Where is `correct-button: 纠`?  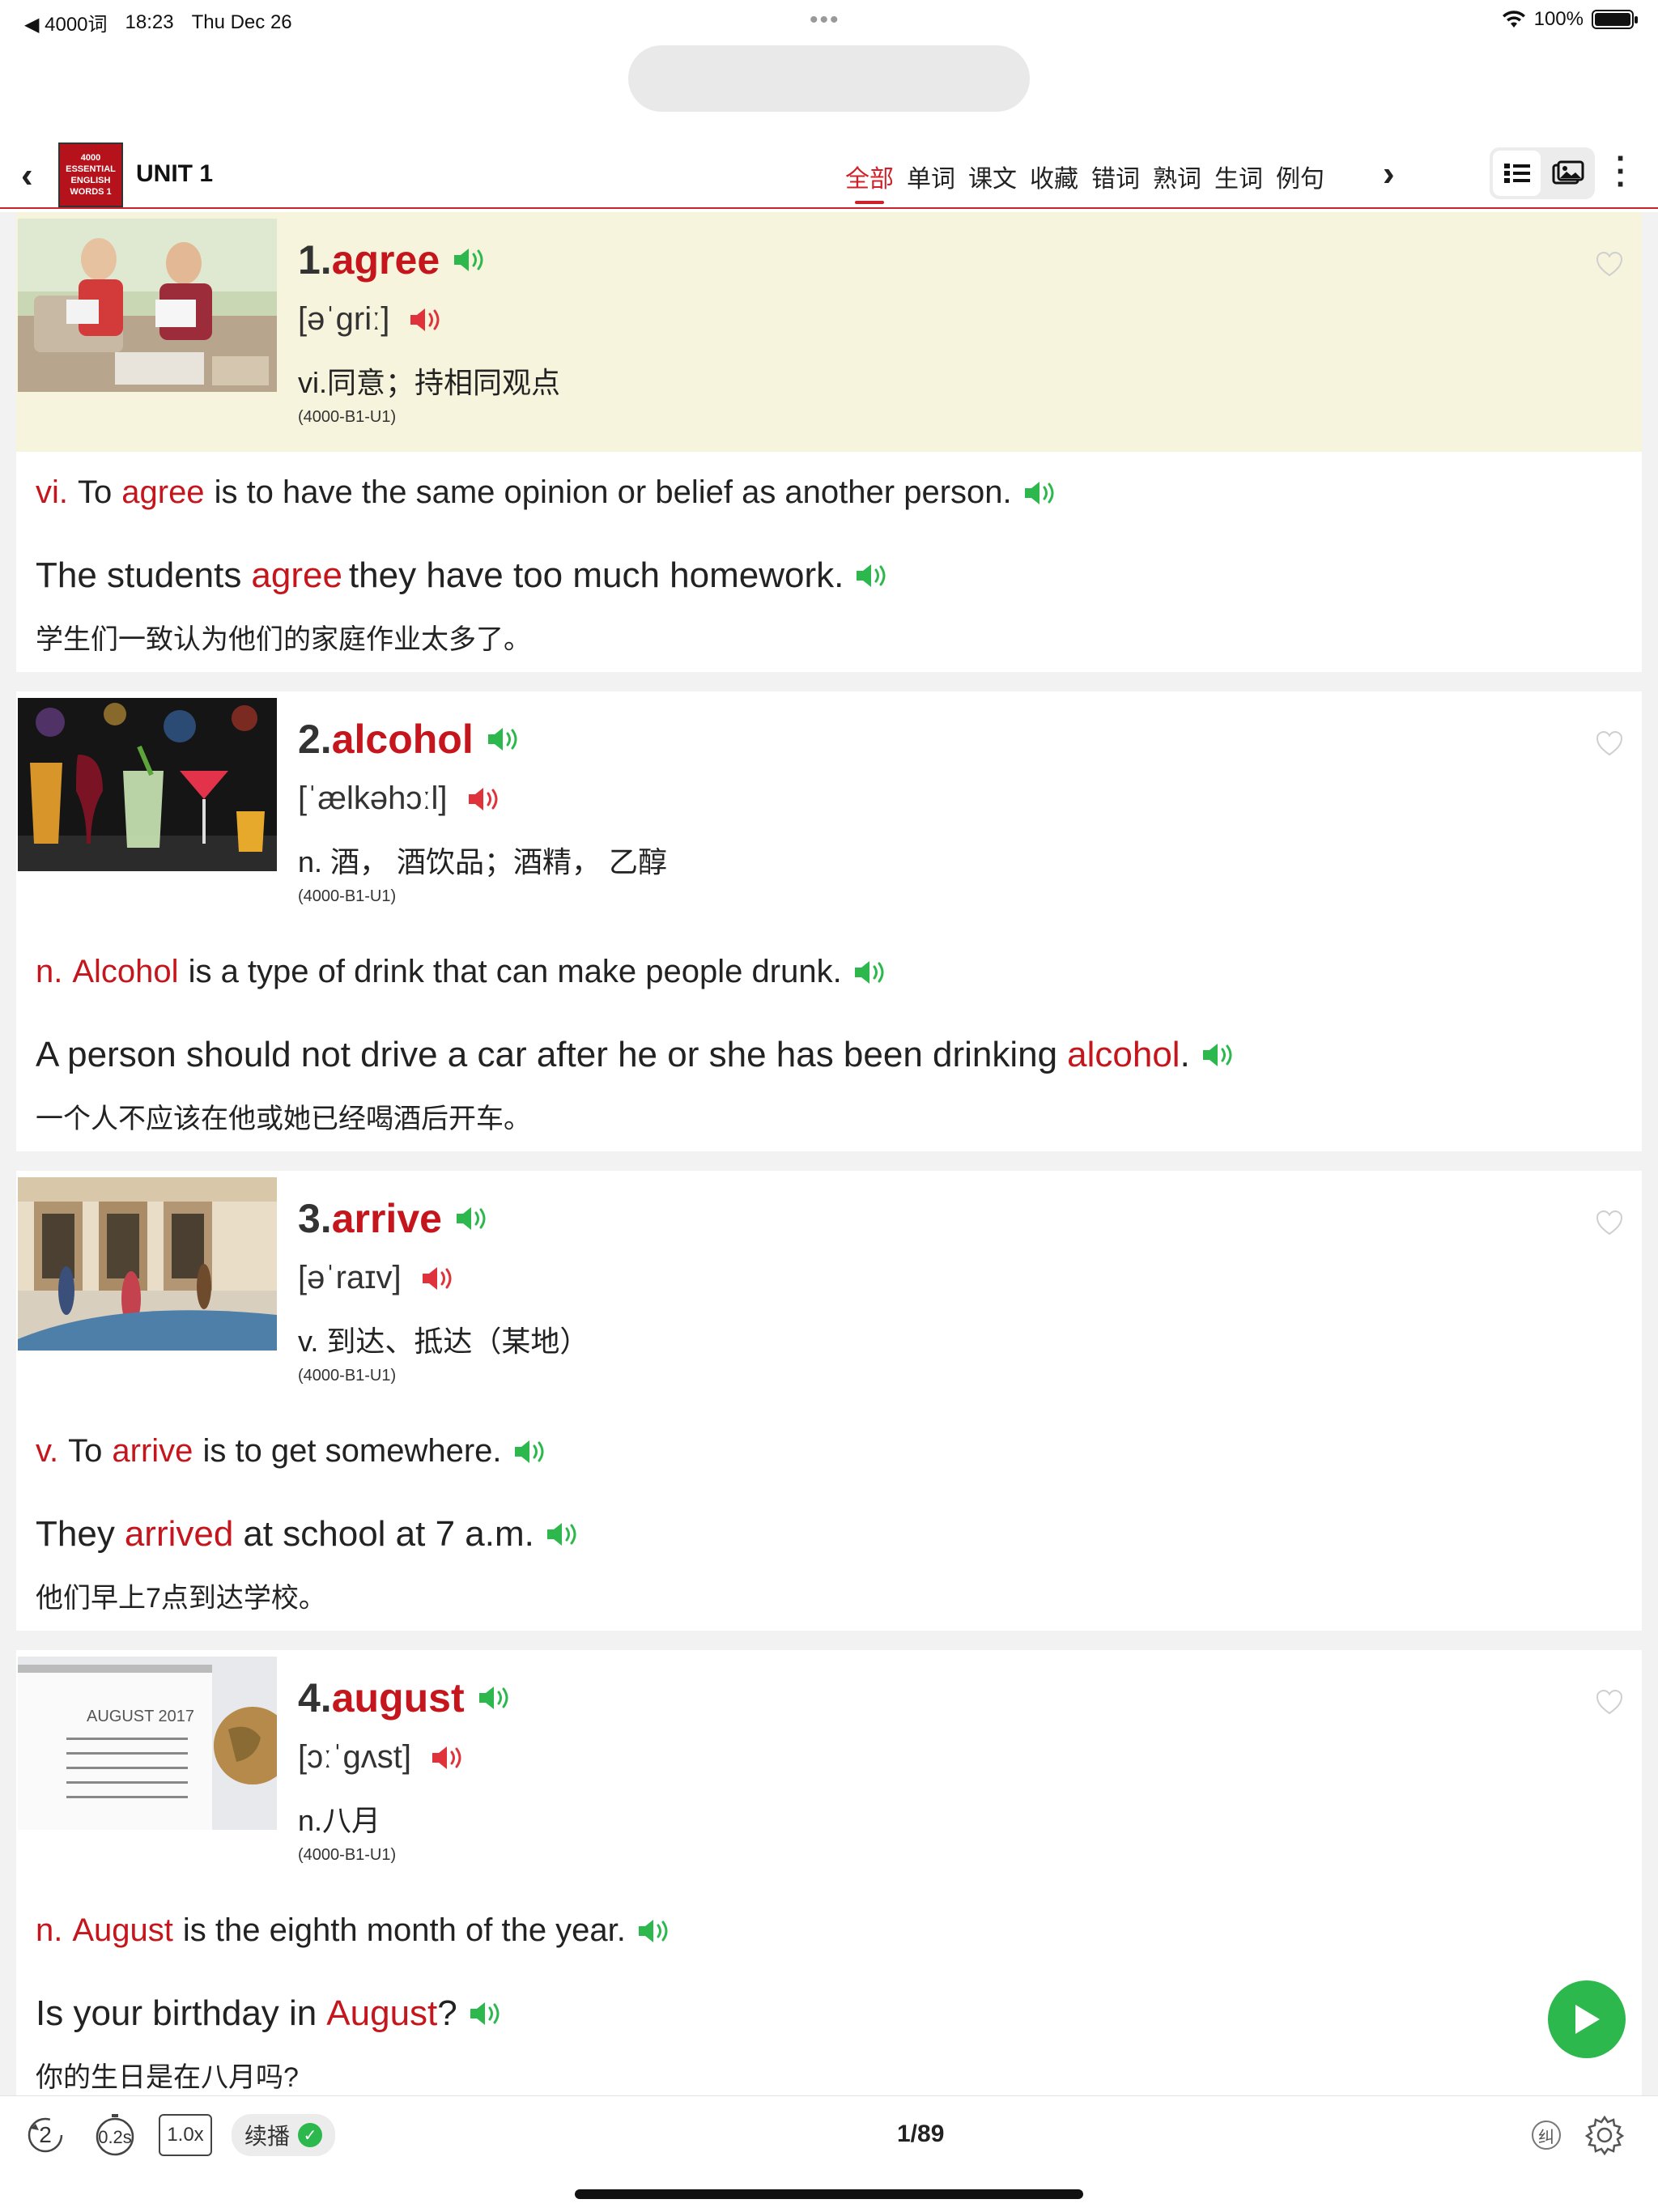
correct-button: 纠 is located at coordinates (1546, 2135).